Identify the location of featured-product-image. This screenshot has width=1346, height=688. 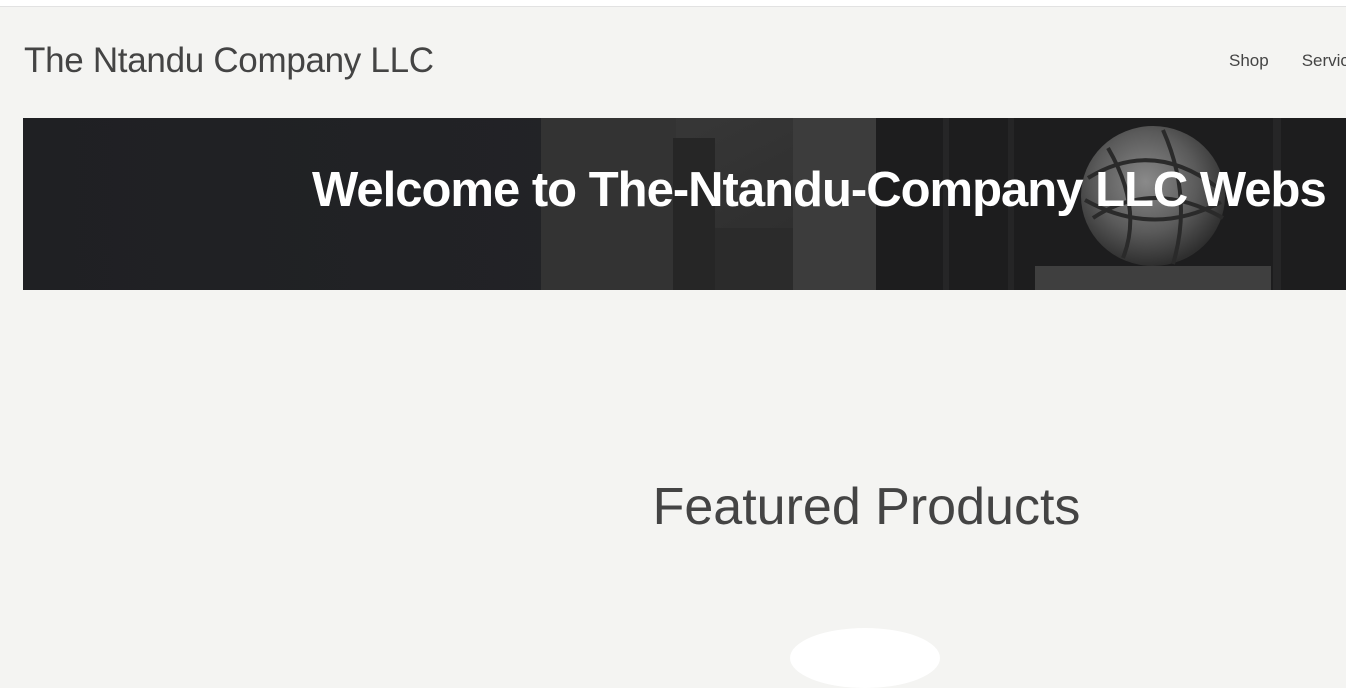
(865, 658).